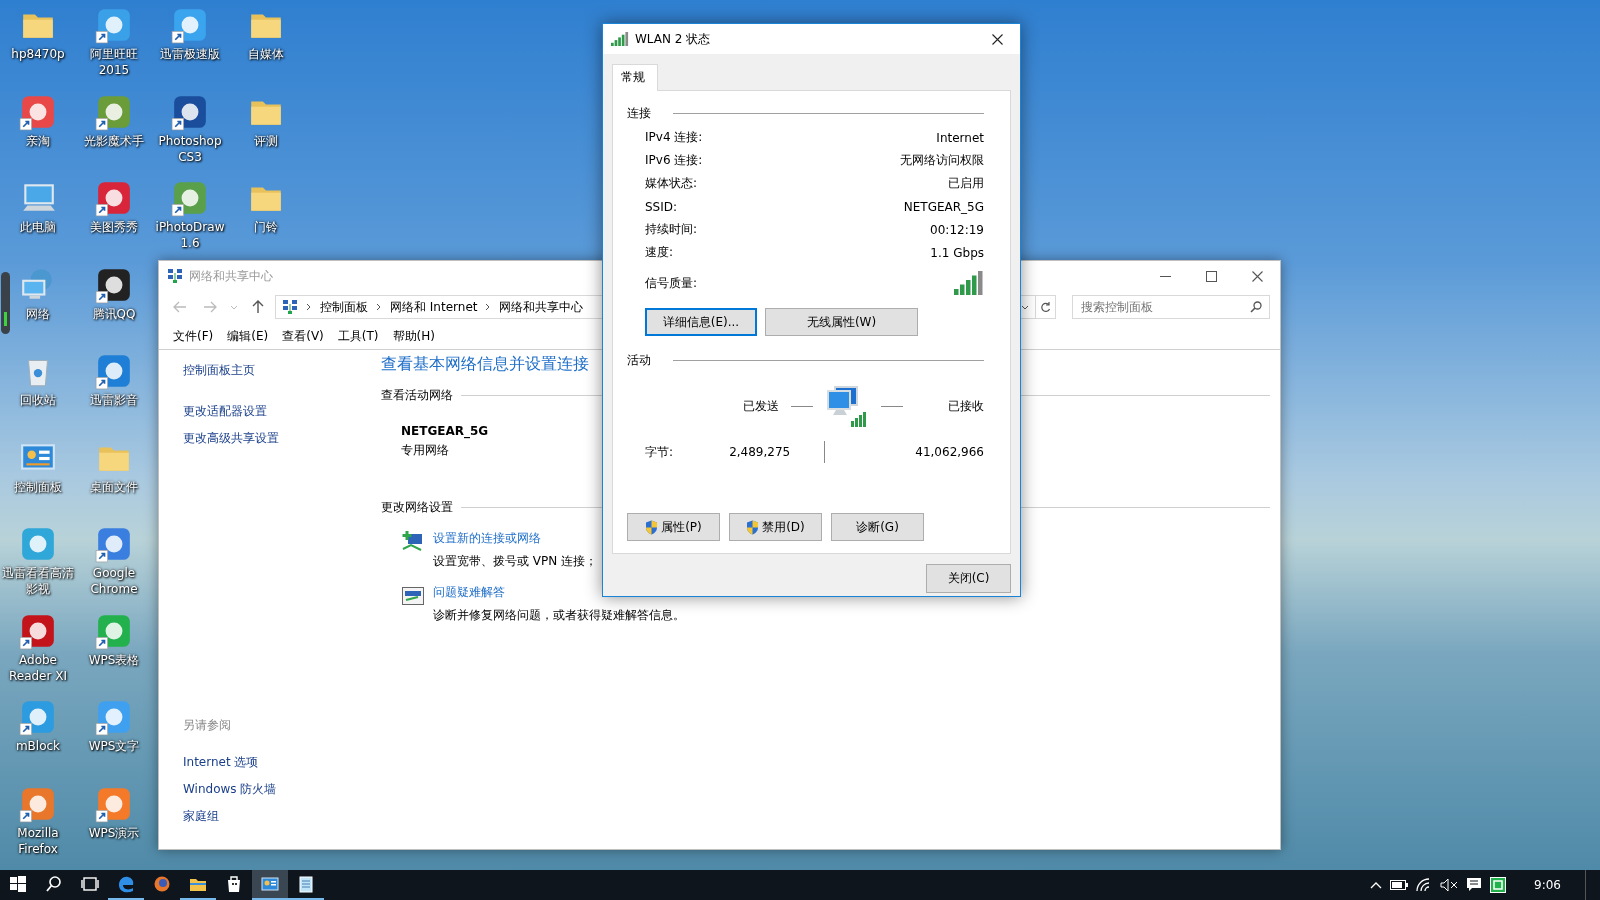 This screenshot has width=1600, height=900. I want to click on desktop-icon-label: 光影魔术手, so click(114, 140).